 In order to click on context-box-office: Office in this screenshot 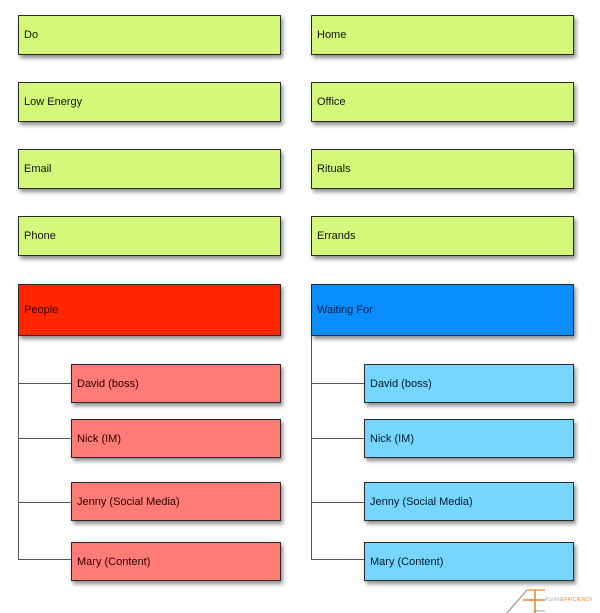, I will do `click(442, 102)`.